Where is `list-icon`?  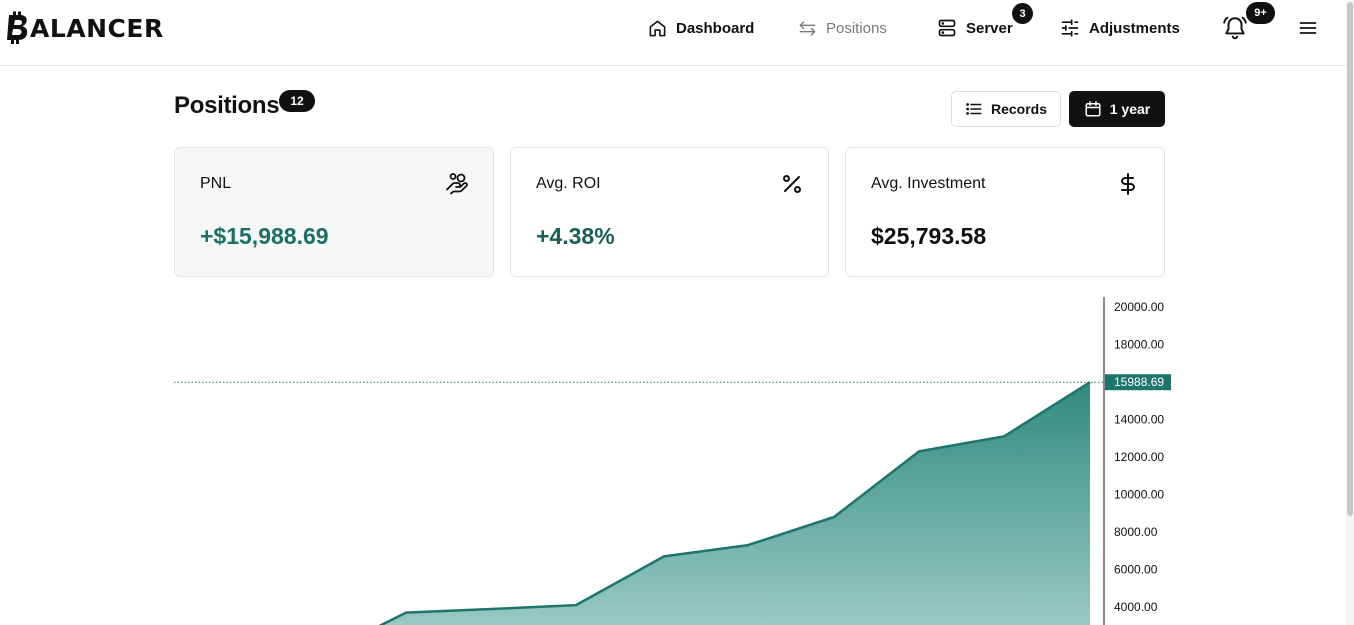 list-icon is located at coordinates (974, 109).